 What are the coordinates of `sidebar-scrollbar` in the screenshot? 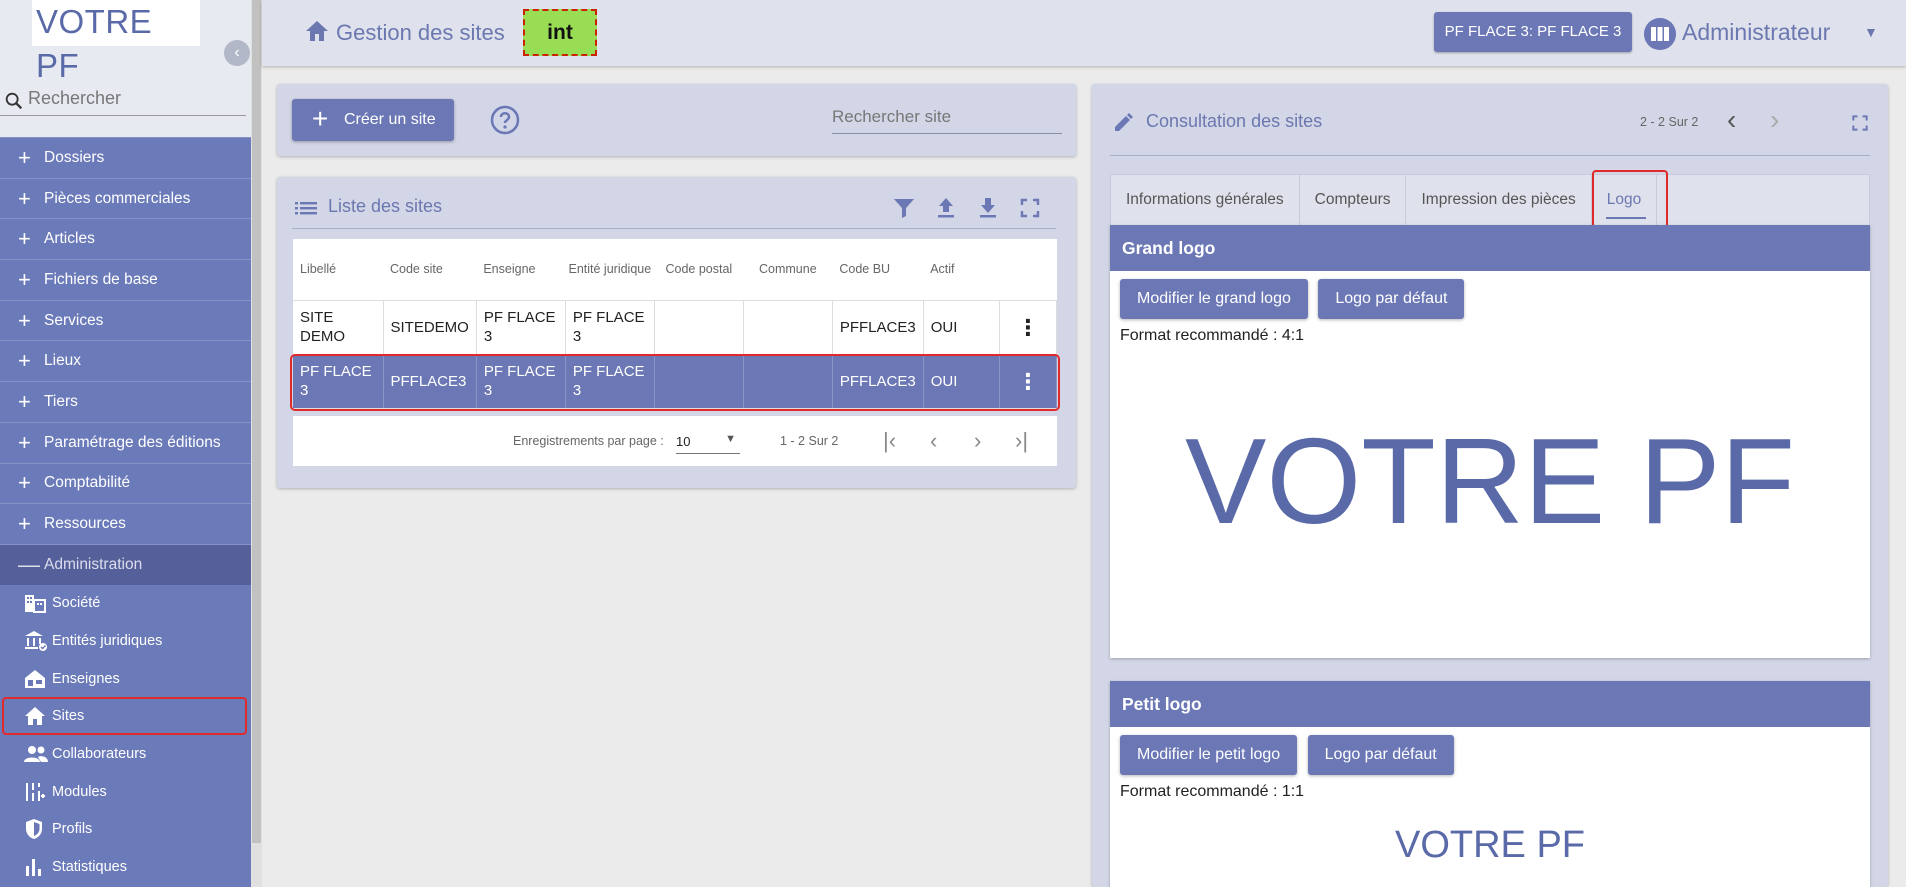 It's located at (256, 443).